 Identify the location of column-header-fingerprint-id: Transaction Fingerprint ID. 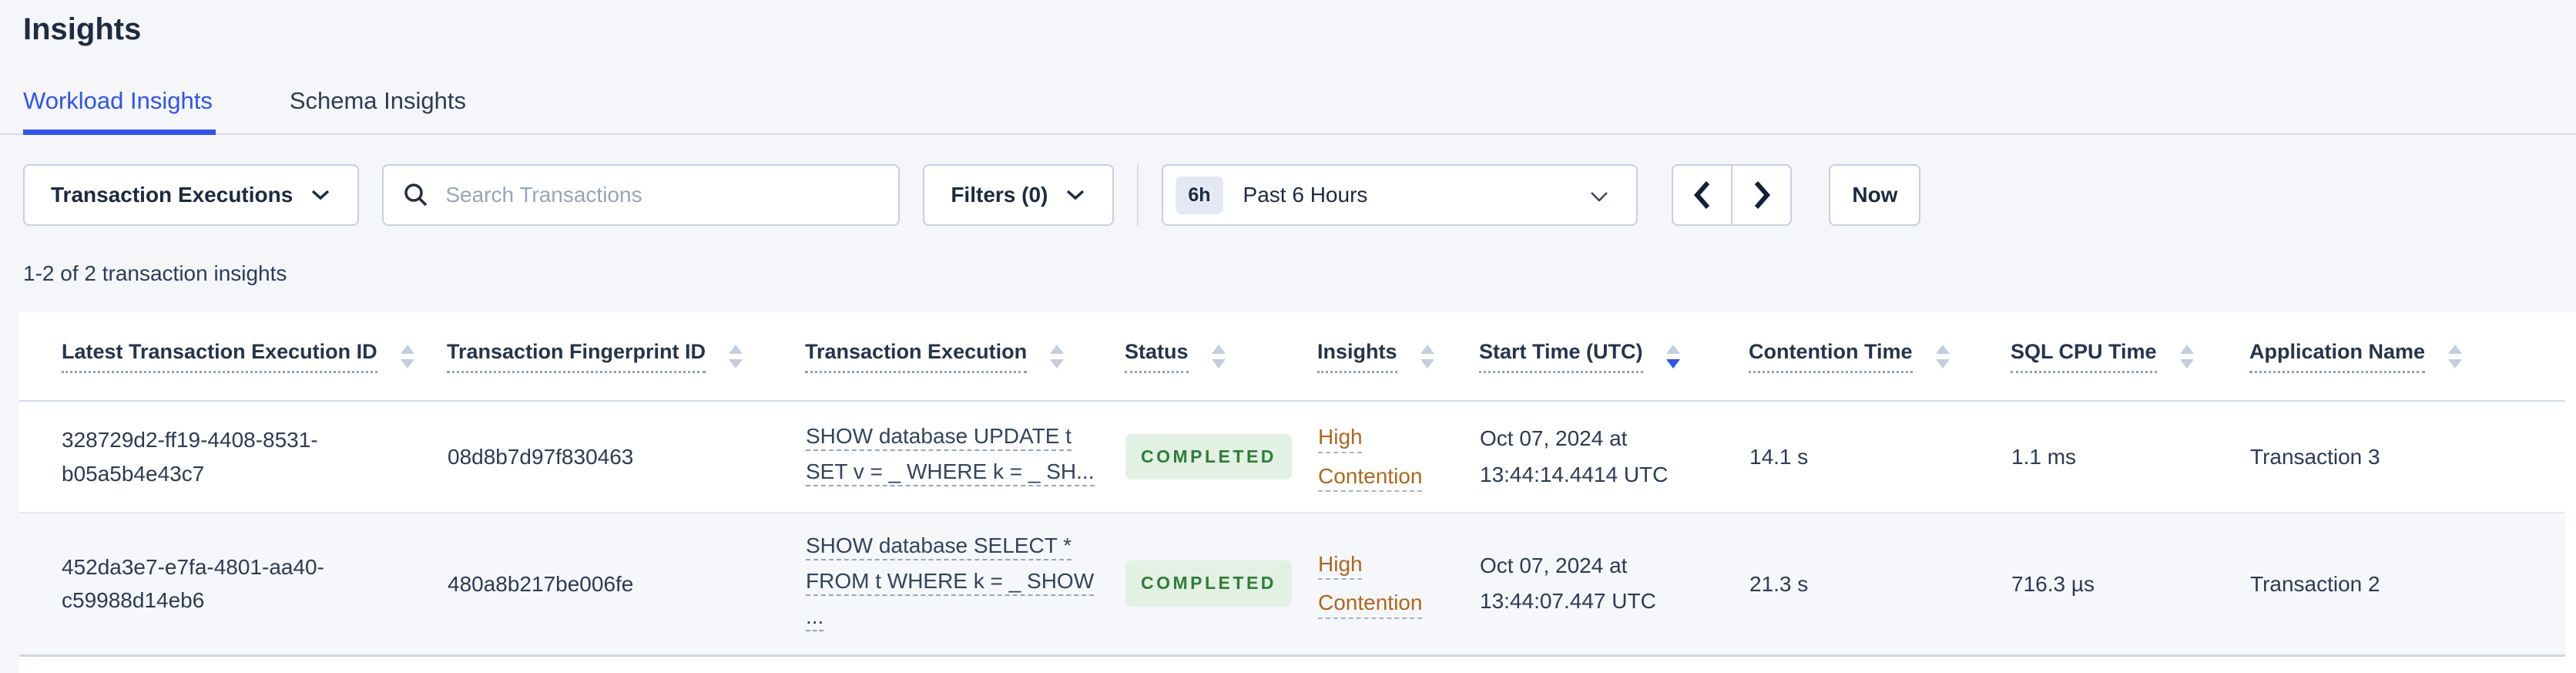
(626, 357).